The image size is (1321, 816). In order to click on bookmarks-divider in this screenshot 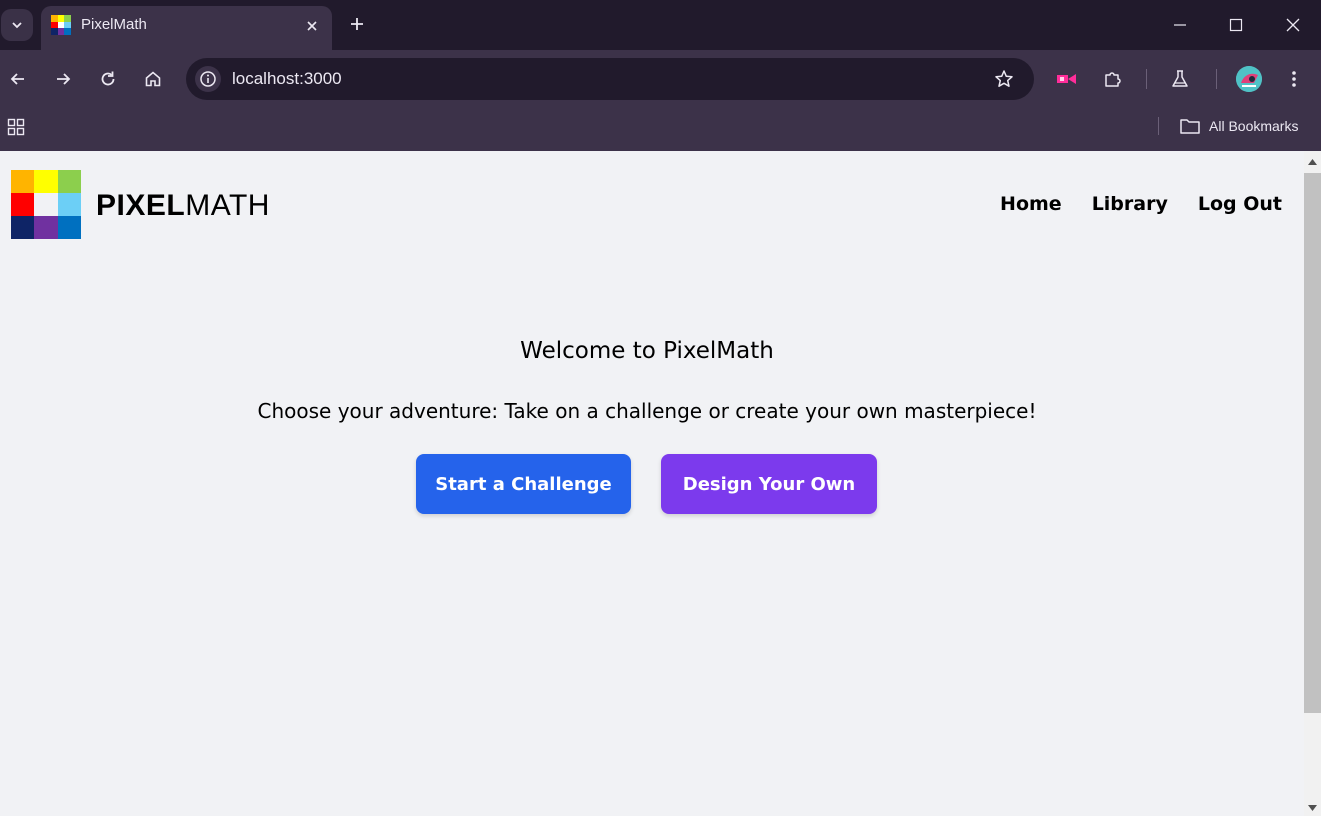, I will do `click(1158, 126)`.